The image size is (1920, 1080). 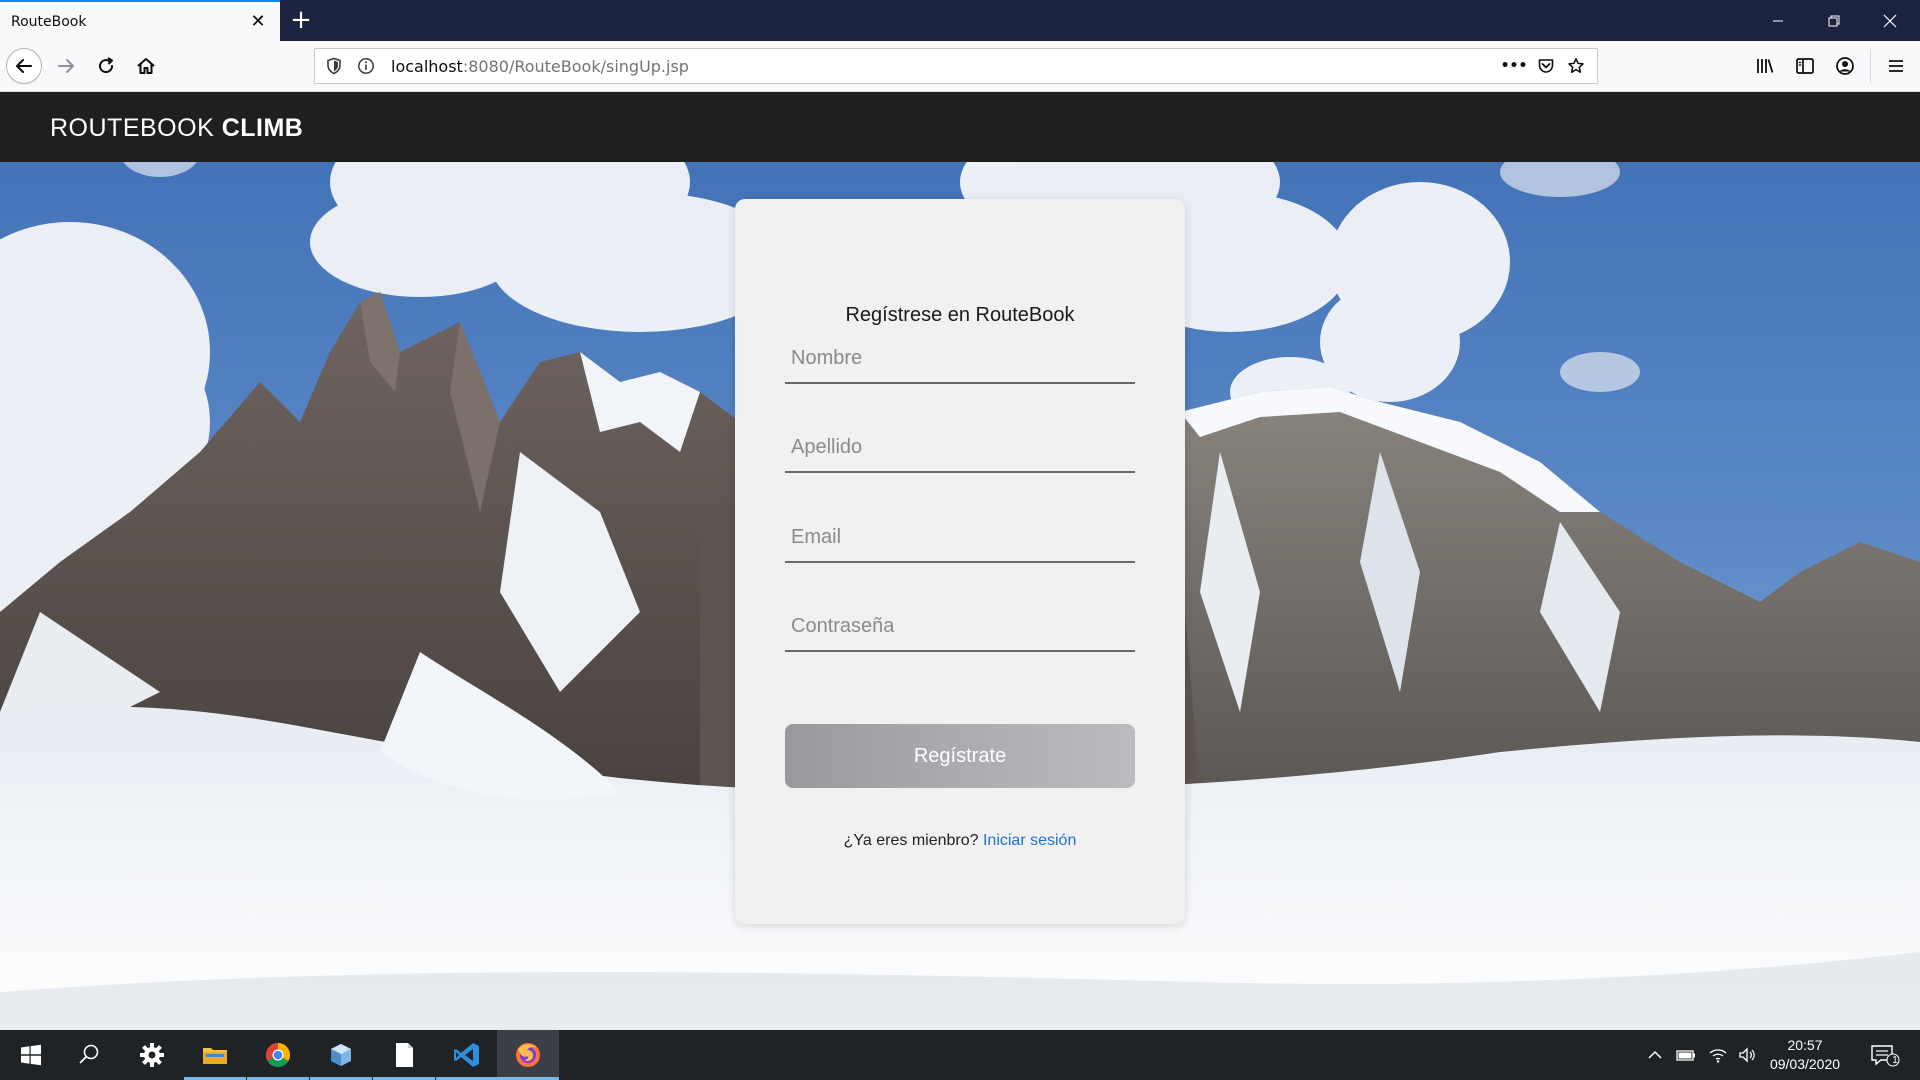 I want to click on file-explorer-icon, so click(x=215, y=1055).